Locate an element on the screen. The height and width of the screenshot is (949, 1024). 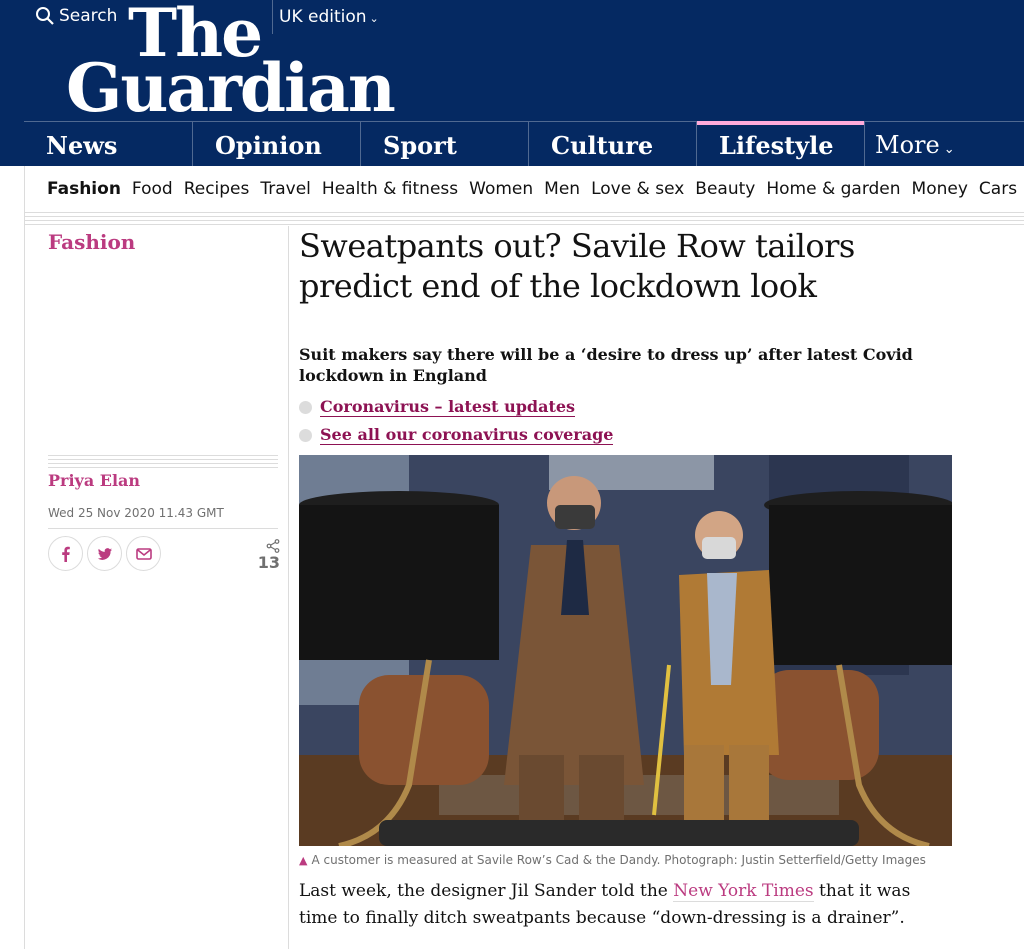
facebook-icon is located at coordinates (65, 554).